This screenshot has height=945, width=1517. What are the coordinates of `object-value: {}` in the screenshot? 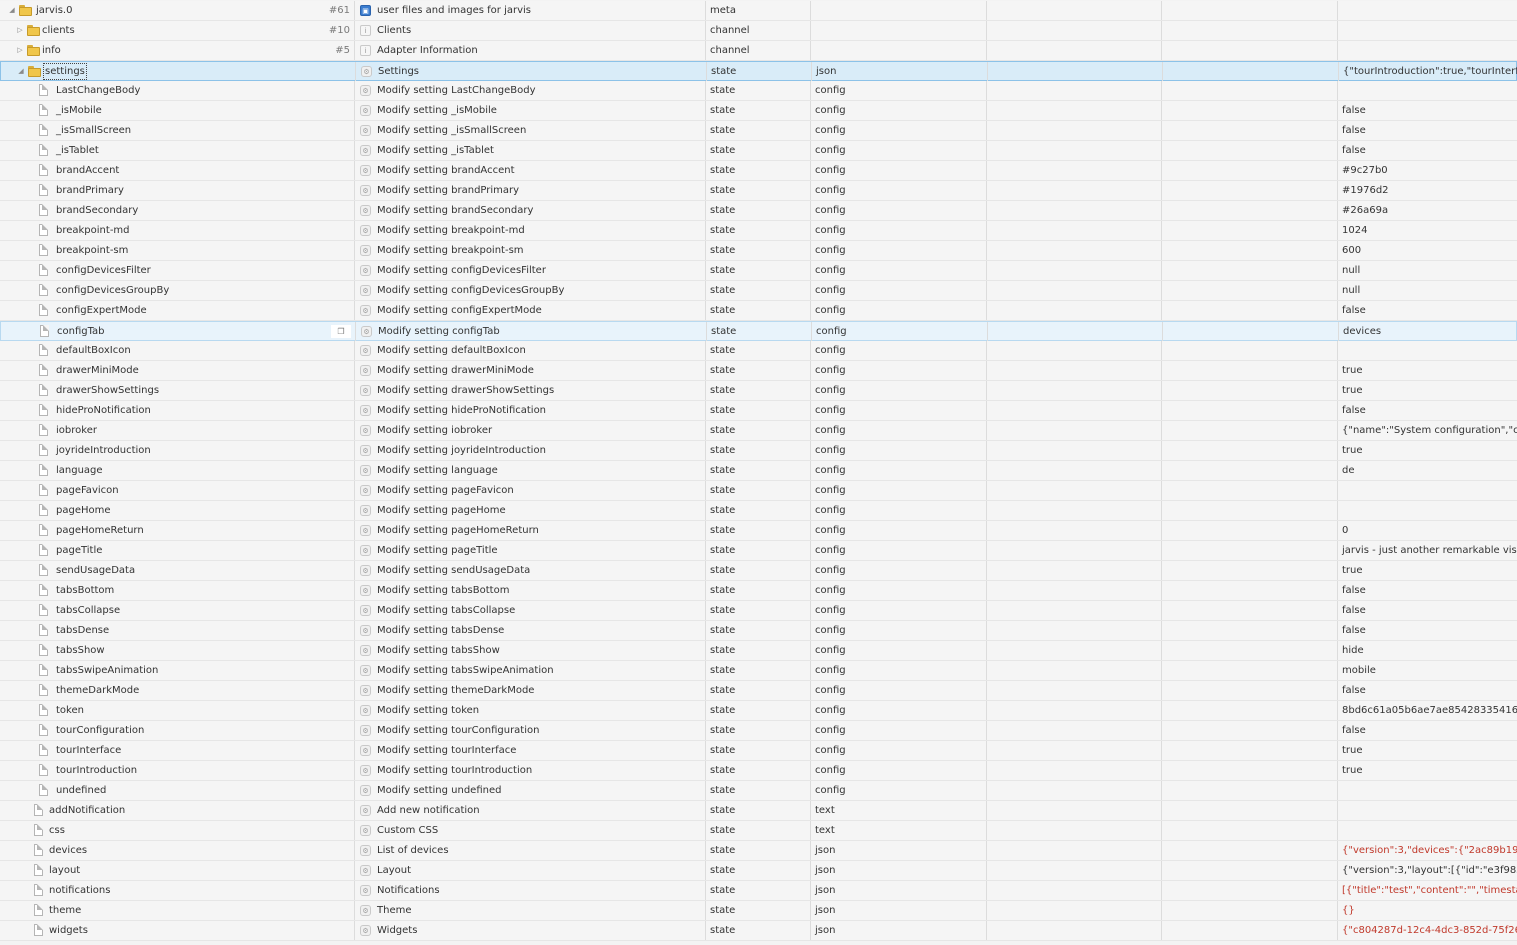 It's located at (1427, 910).